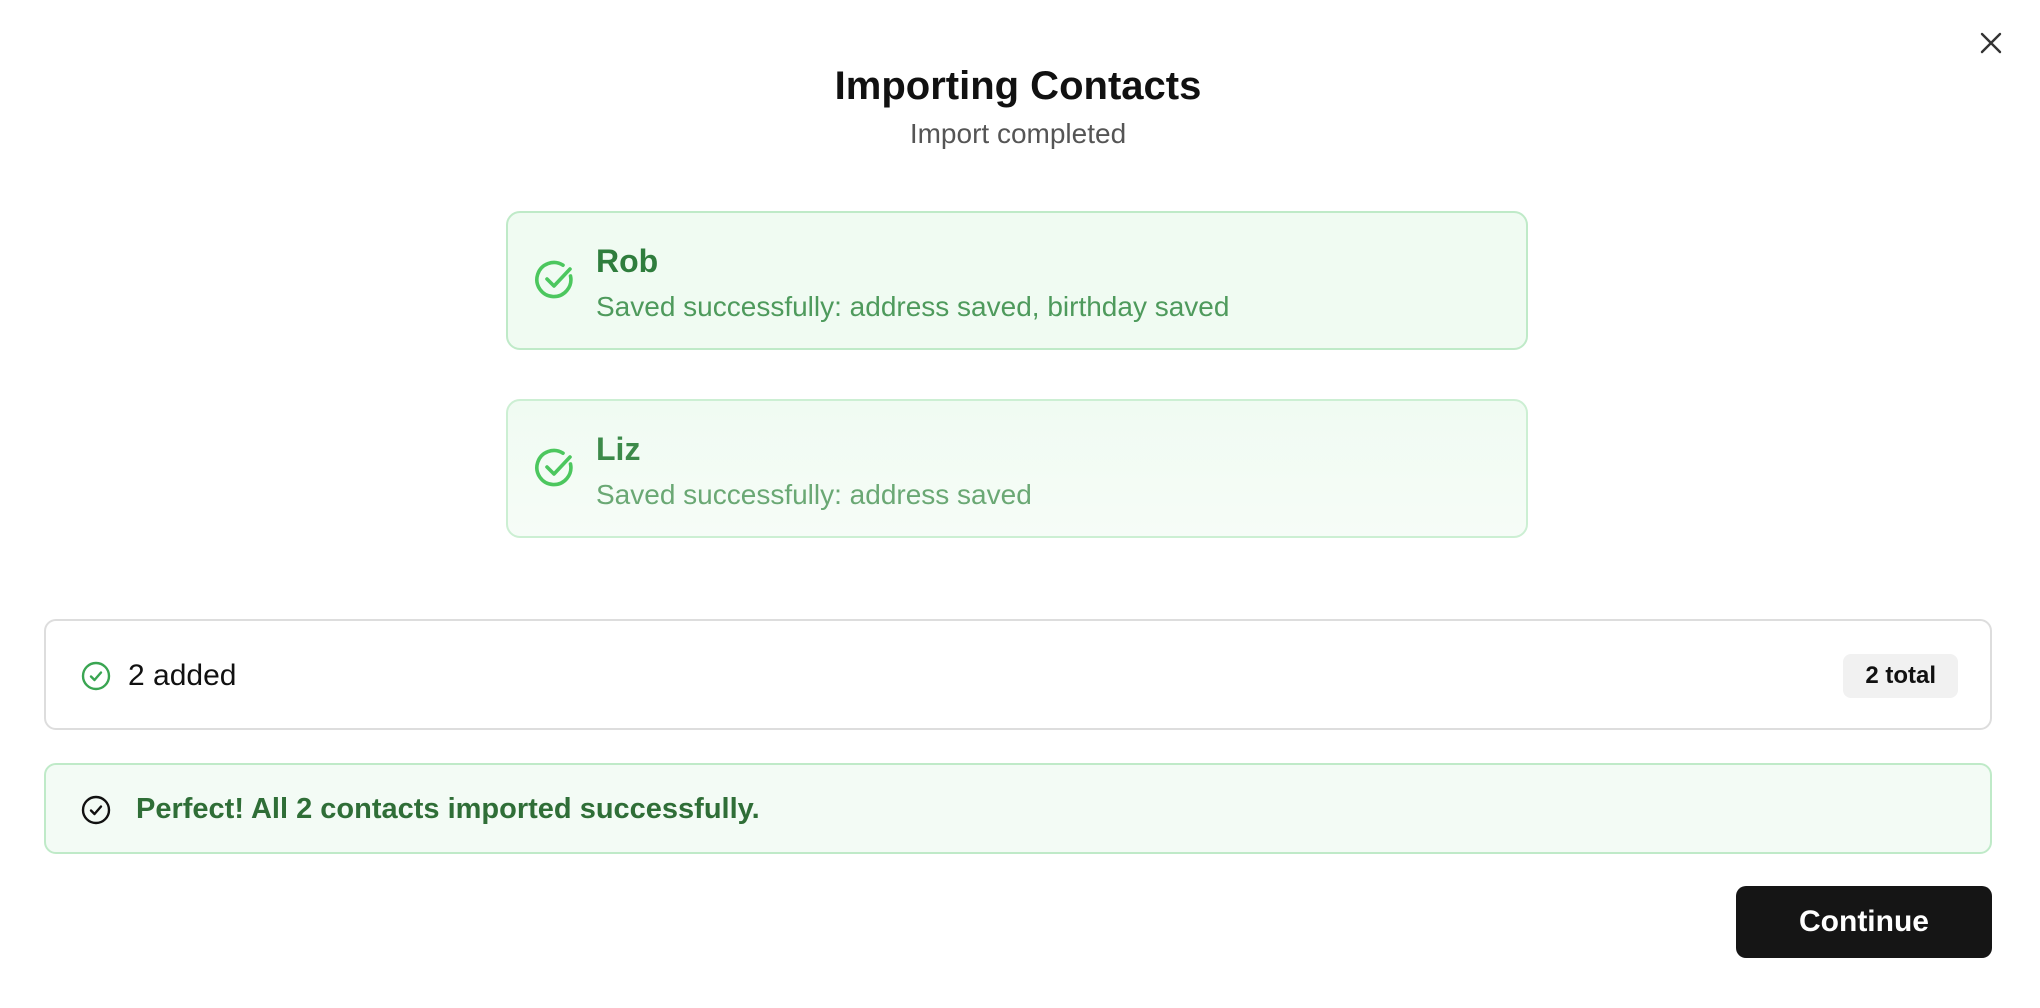 The width and height of the screenshot is (2040, 1008). I want to click on dialog-header: Importing Contacts Import completed, so click(1018, 106).